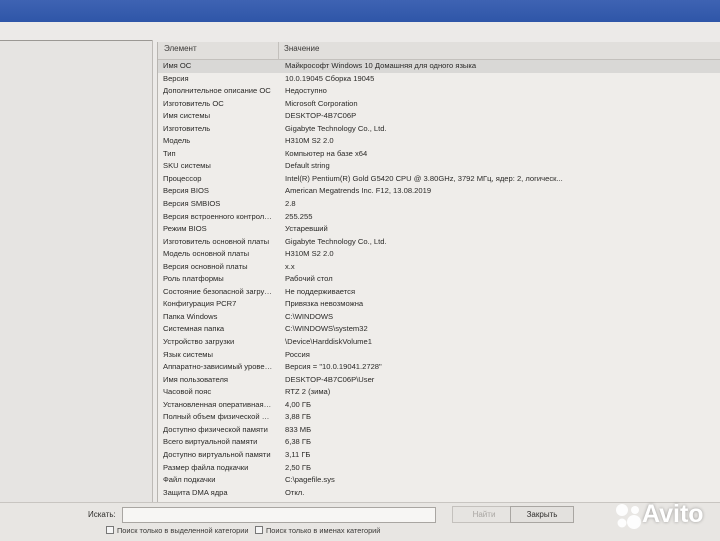 This screenshot has width=720, height=541. What do you see at coordinates (185, 229) in the screenshot?
I see `item-name: Режим BIOS` at bounding box center [185, 229].